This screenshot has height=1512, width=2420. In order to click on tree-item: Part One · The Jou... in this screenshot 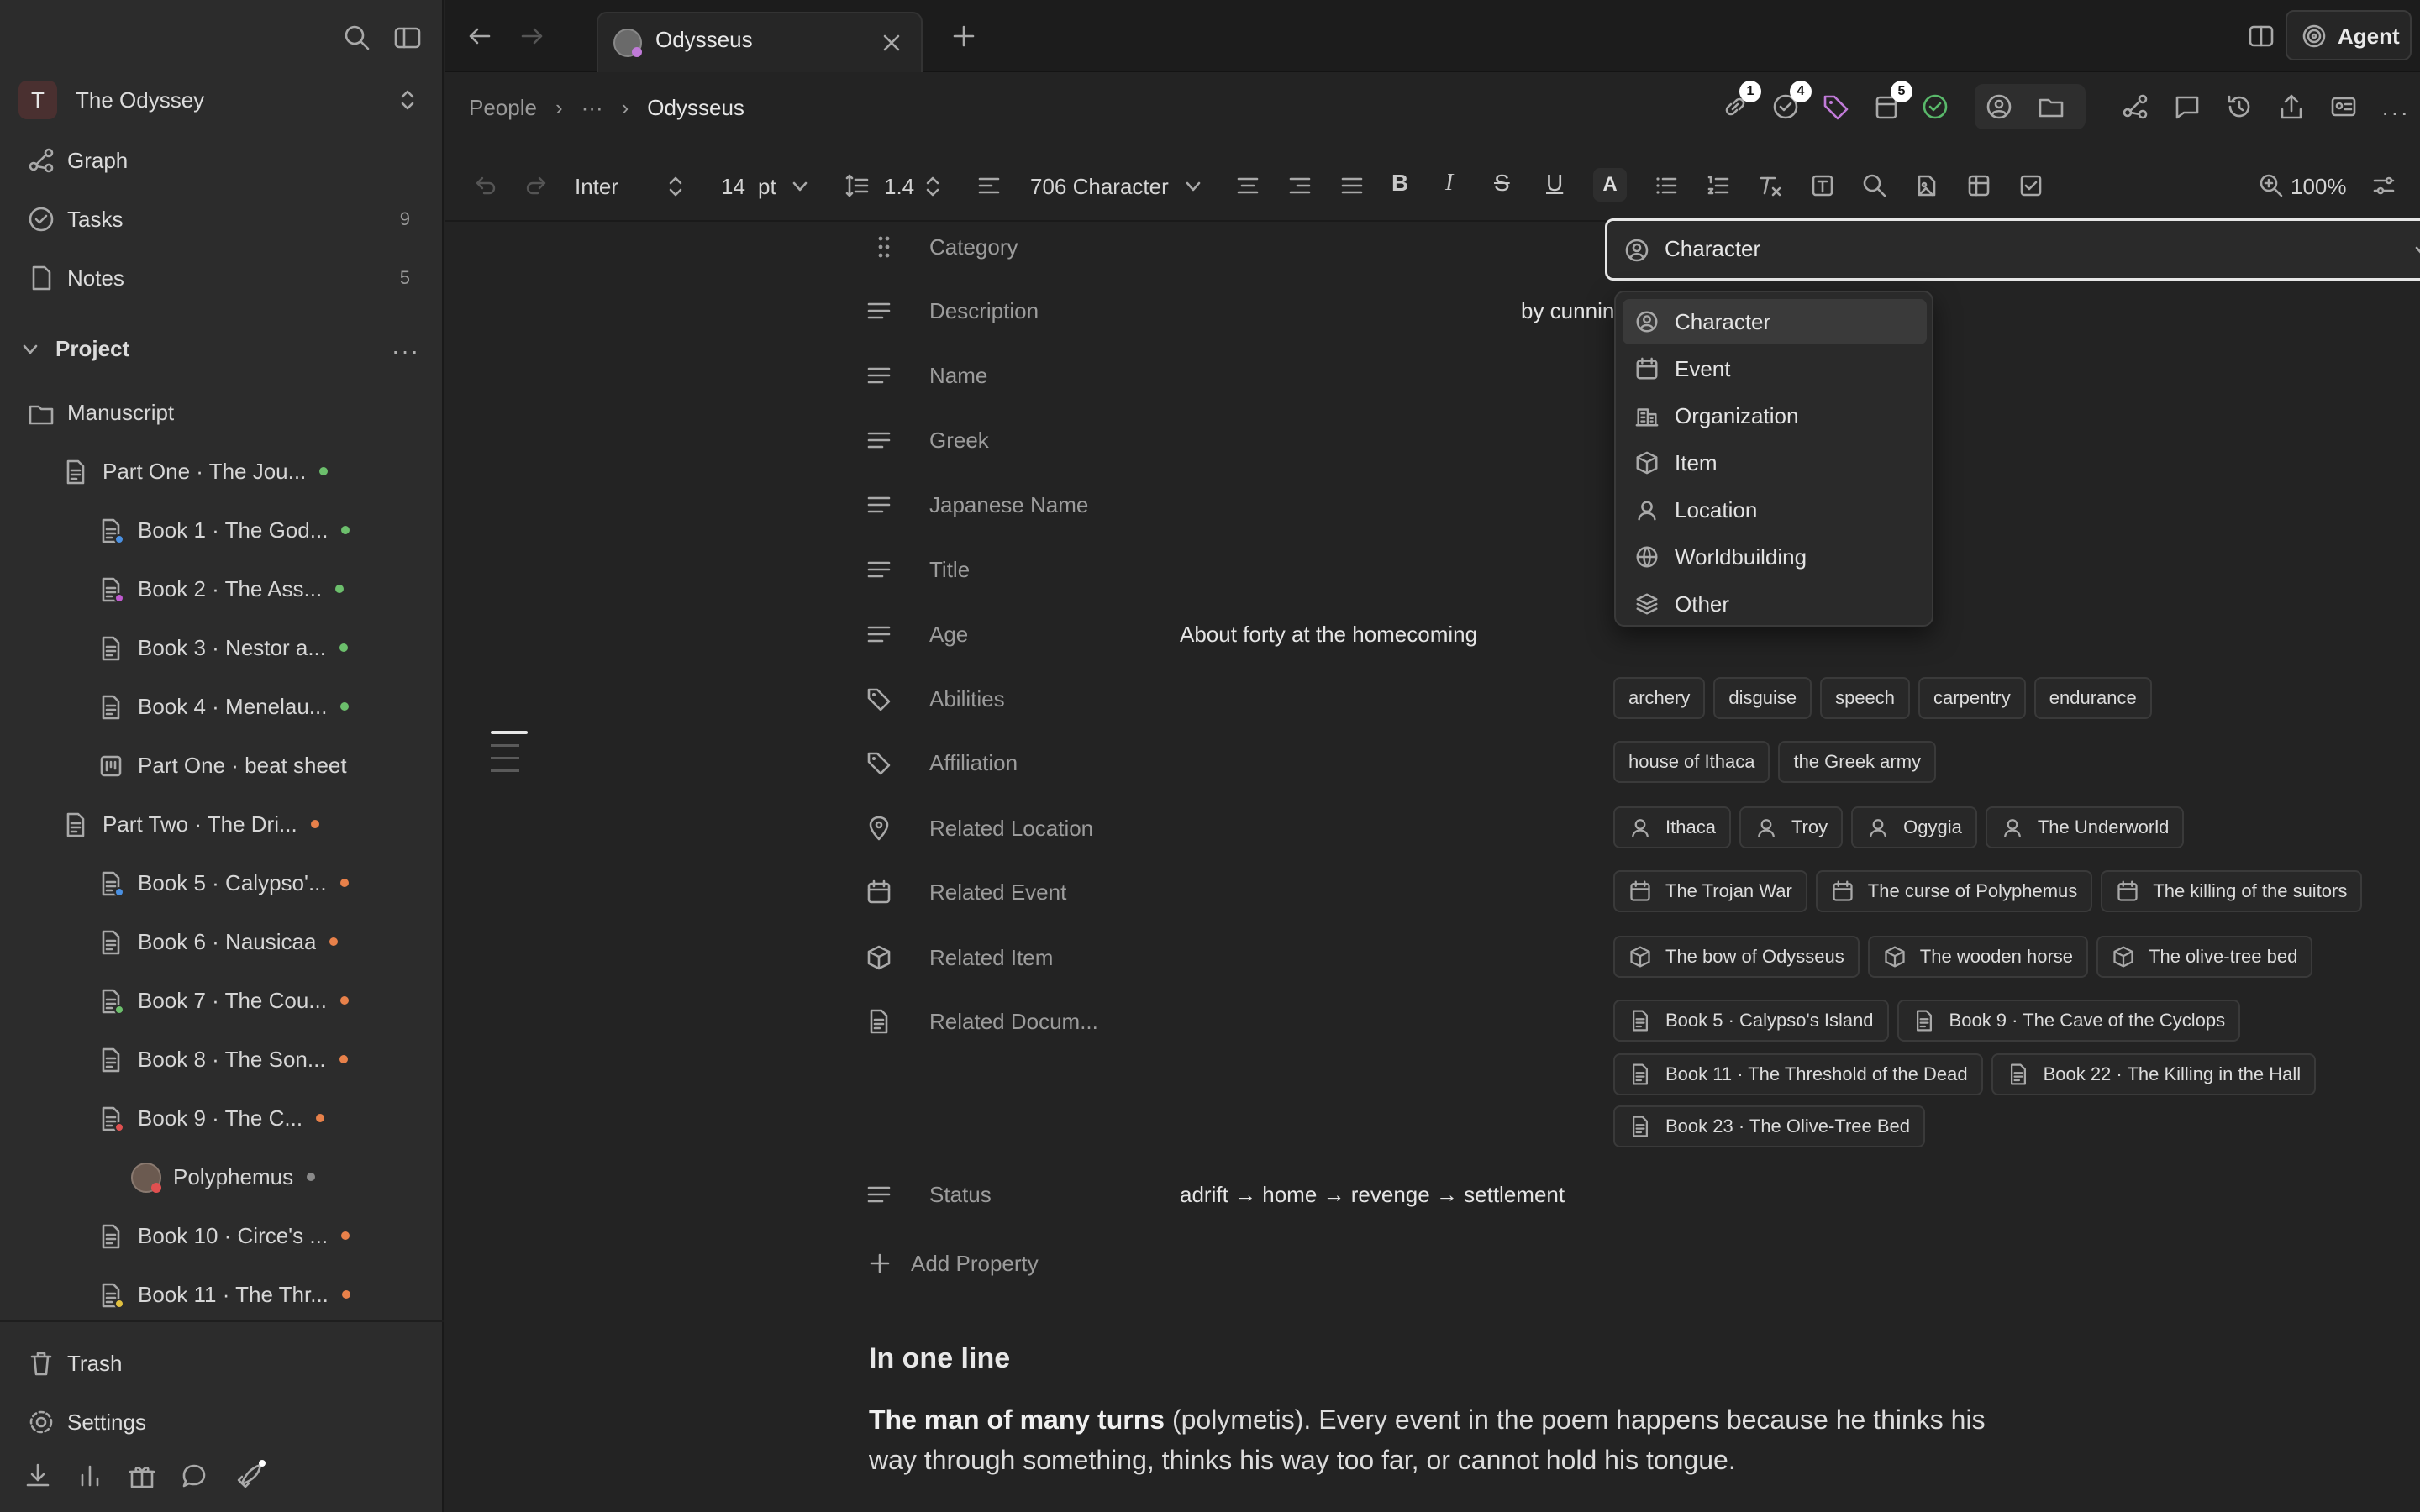, I will do `click(222, 471)`.